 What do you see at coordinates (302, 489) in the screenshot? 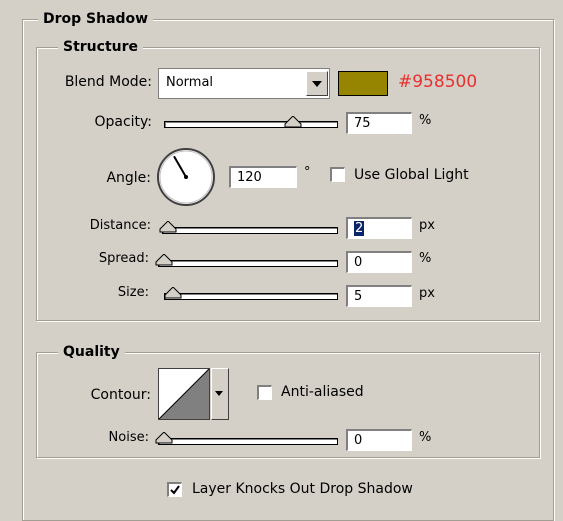
I see `layer-knocks-out-label: Layer Knocks Out Drop Shadow` at bounding box center [302, 489].